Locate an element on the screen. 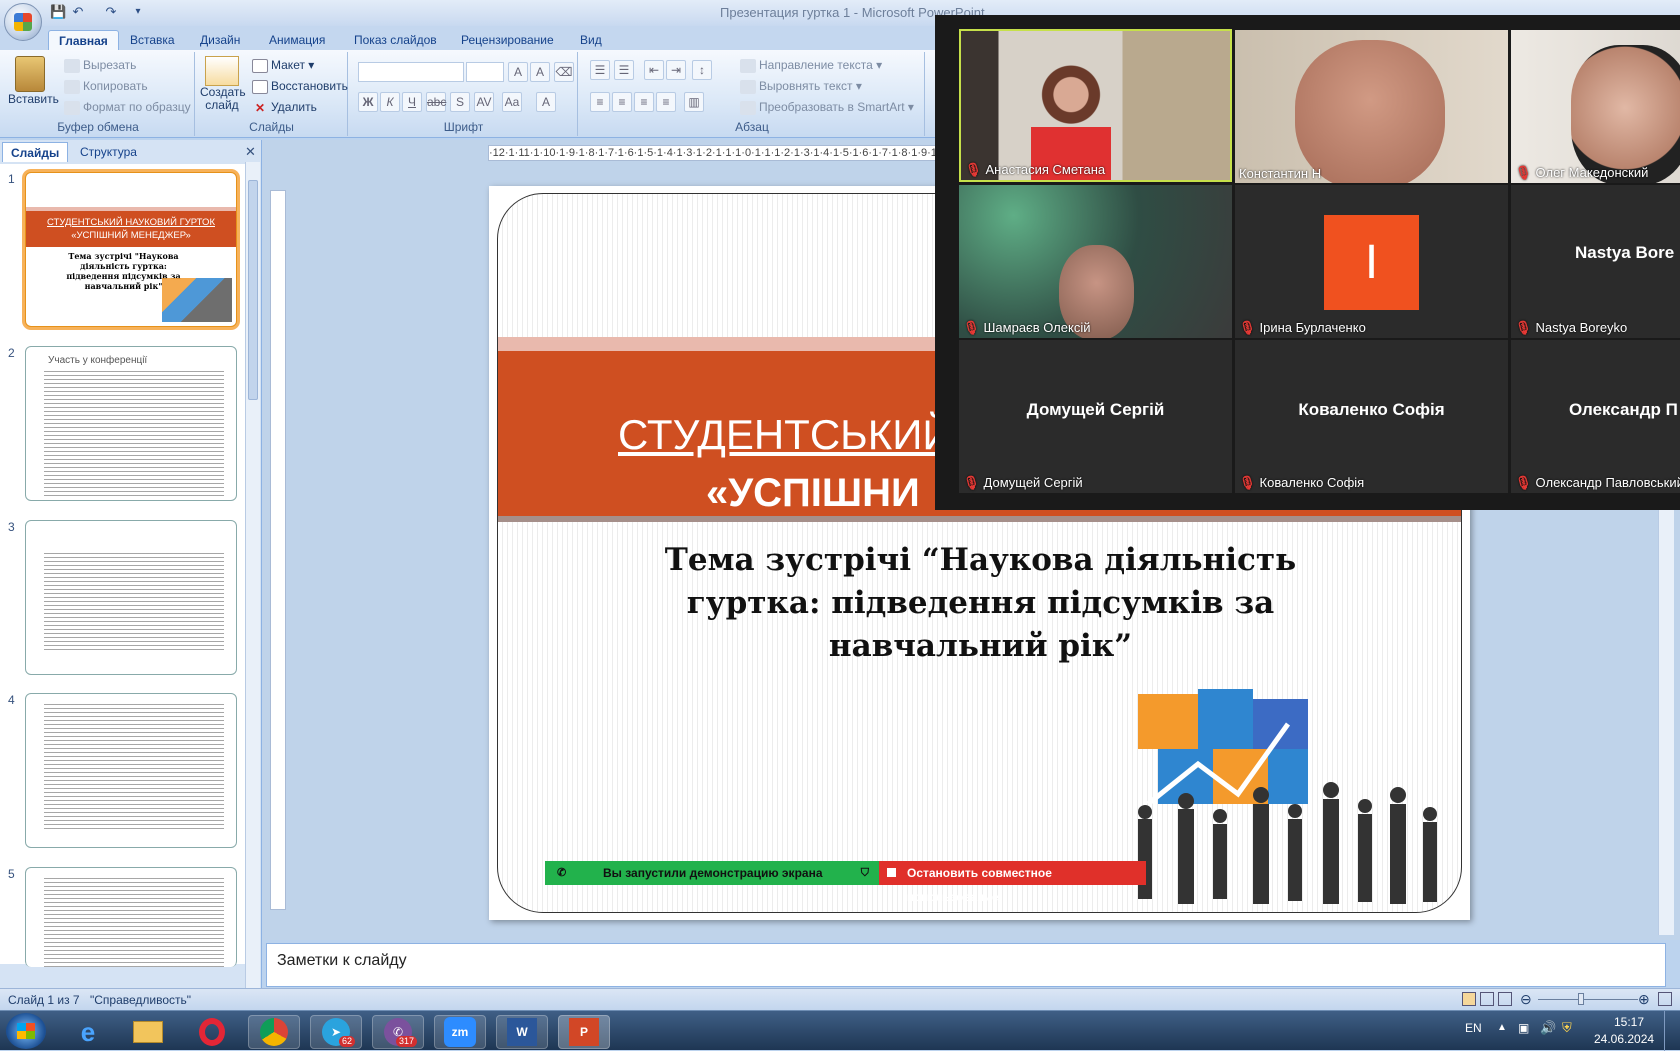  copy-button: Копировать is located at coordinates (106, 86).